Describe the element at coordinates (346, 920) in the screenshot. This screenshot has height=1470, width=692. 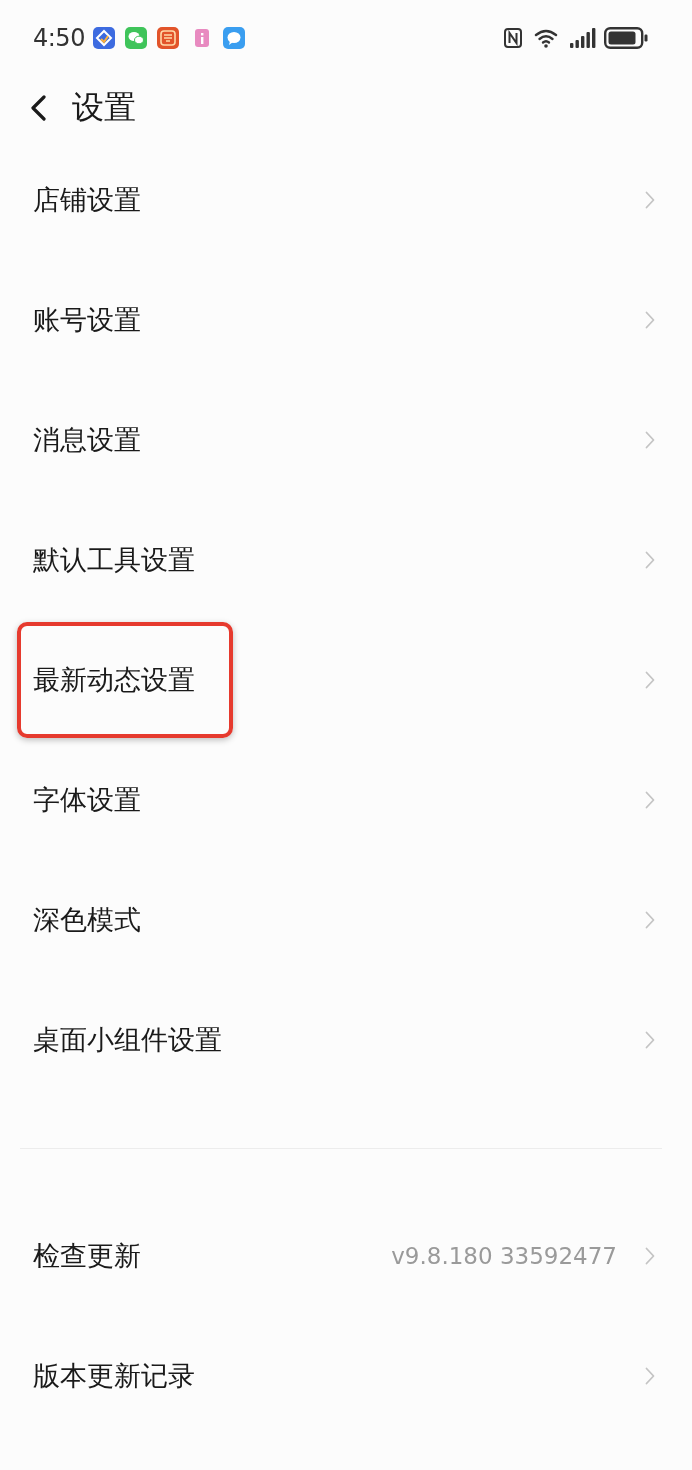
I see `settings-row: 深色模式` at that location.